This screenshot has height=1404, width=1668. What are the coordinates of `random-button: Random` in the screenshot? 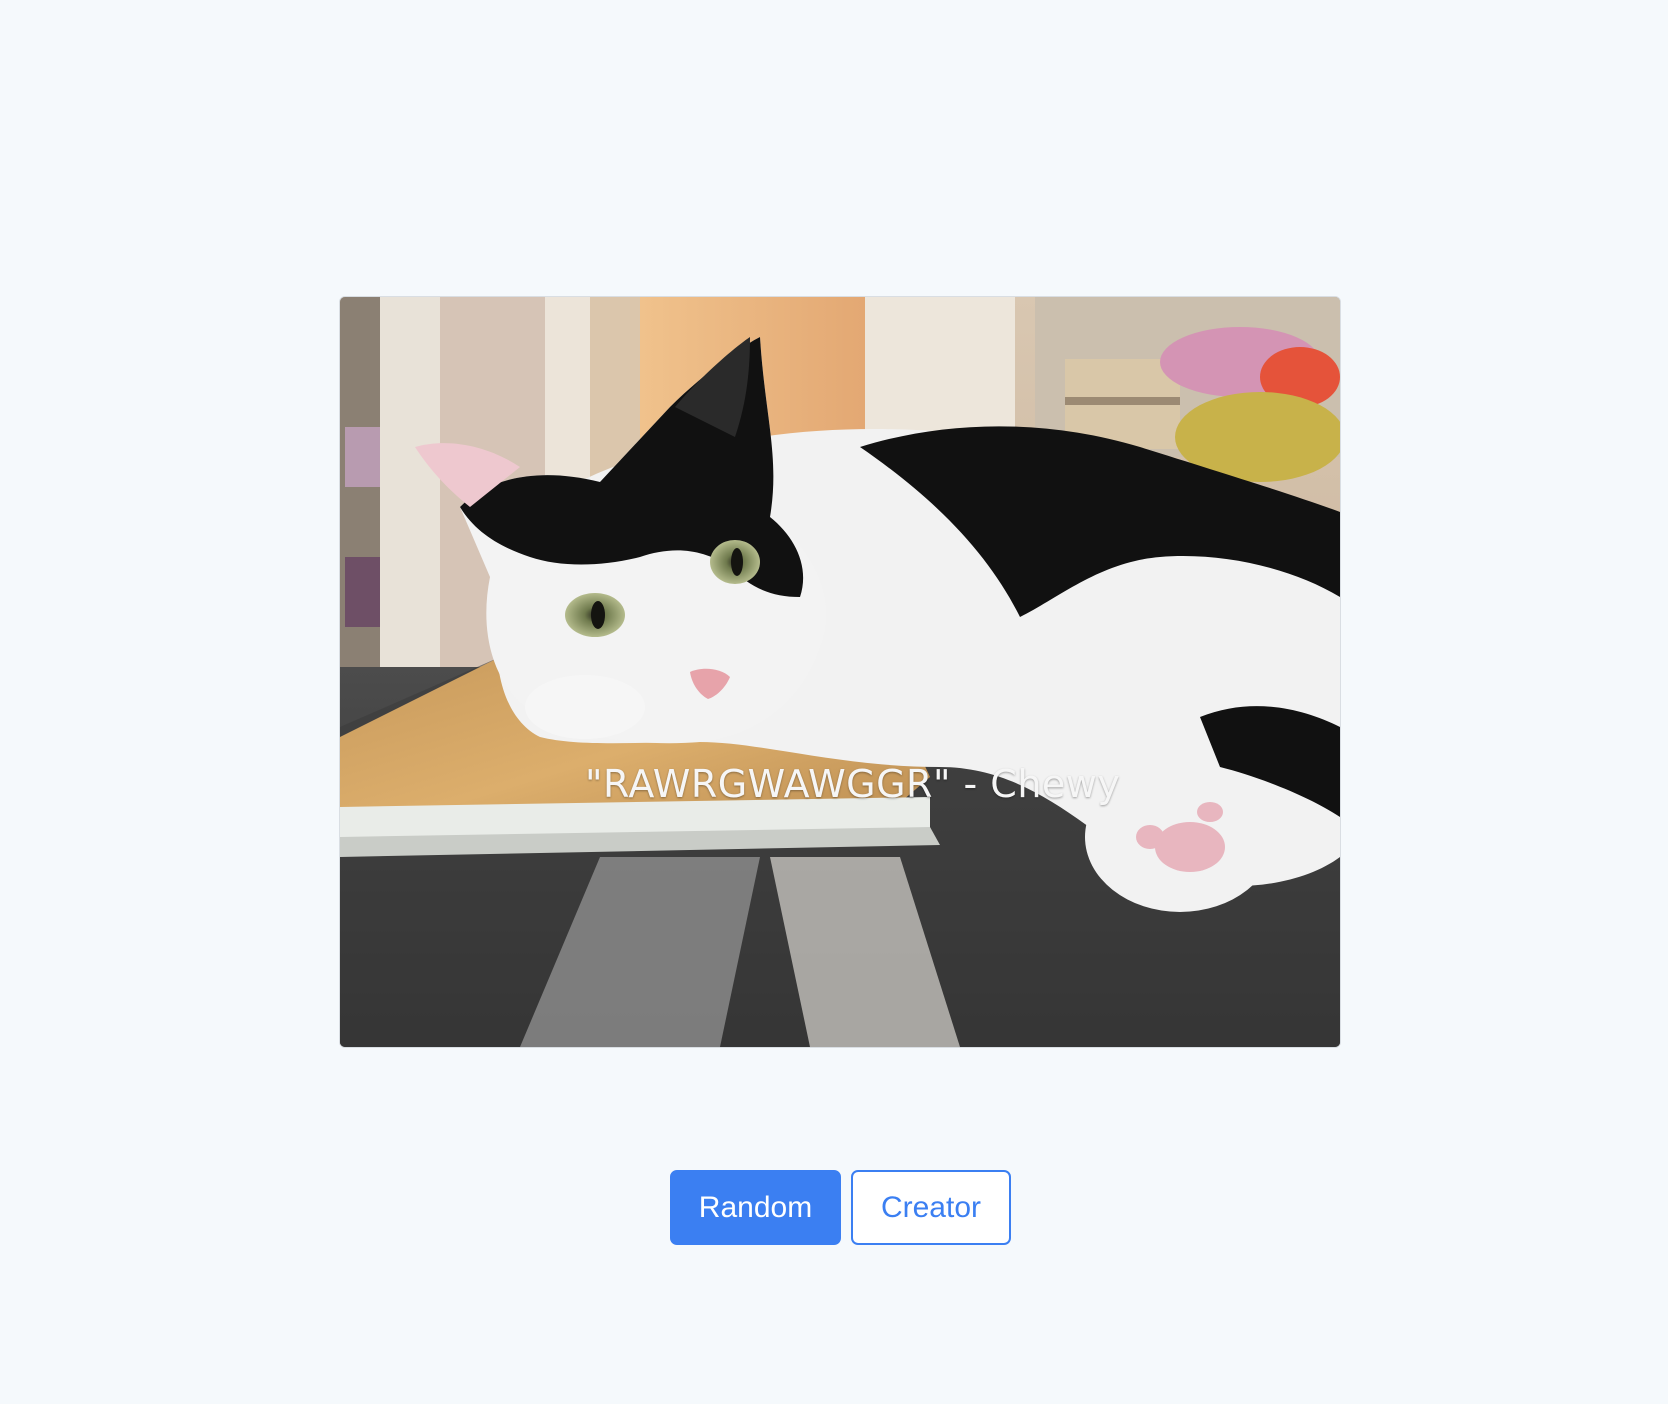 It's located at (755, 1207).